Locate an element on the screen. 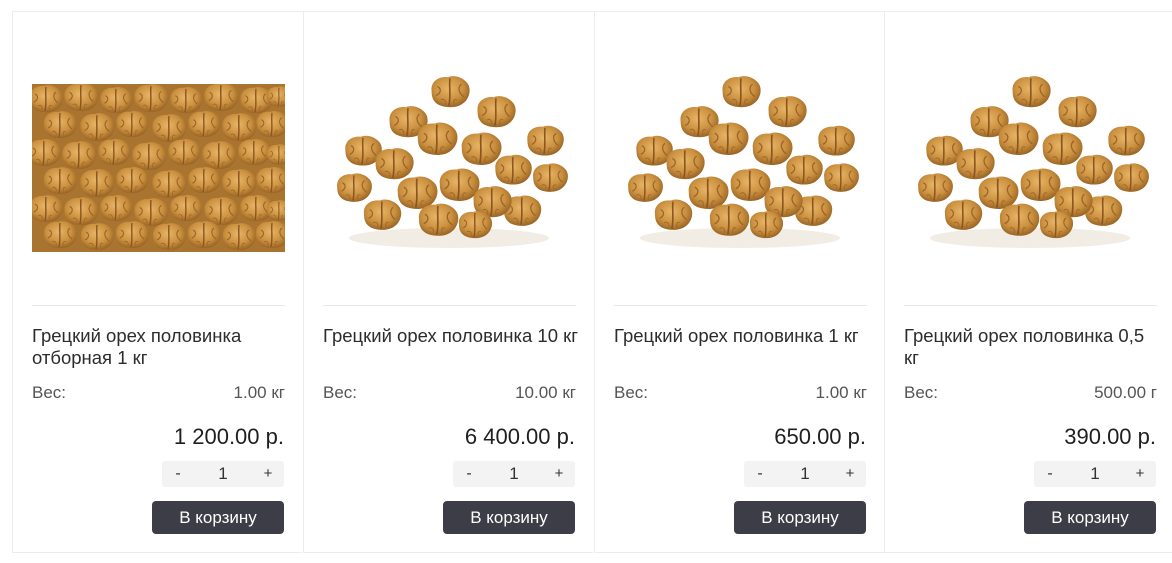 The height and width of the screenshot is (563, 1172). product-title: Грецкий орех половинка отборная 1 кг is located at coordinates (162, 347).